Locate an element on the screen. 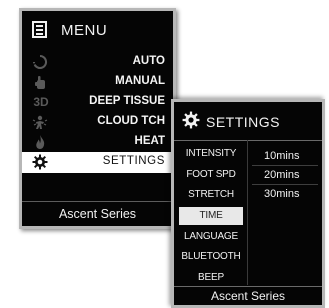 The image size is (329, 308). menu-item-label: AUTO is located at coordinates (148, 61).